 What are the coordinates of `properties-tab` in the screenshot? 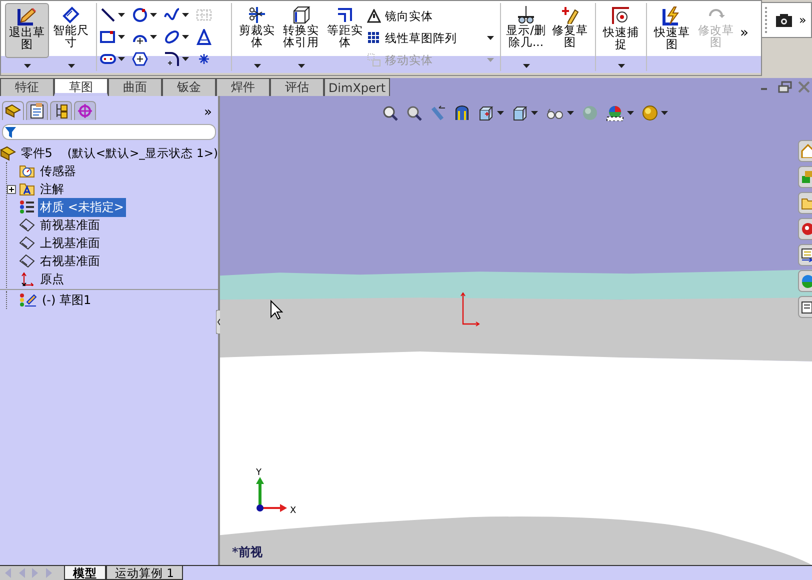 It's located at (37, 110).